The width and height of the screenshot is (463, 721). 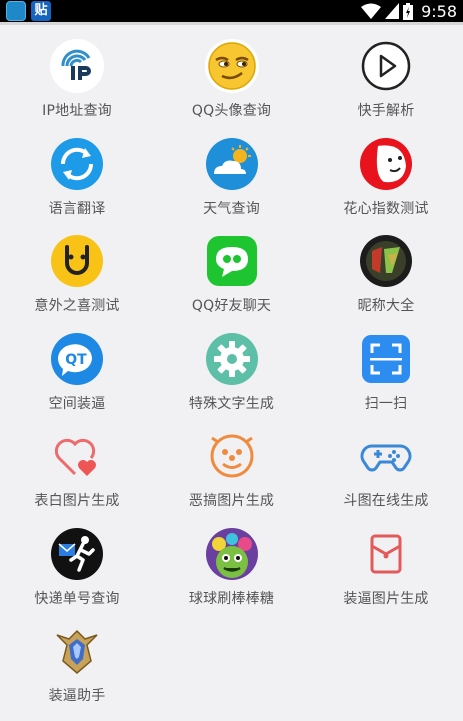 I want to click on tool-label: QQ好友聊天, so click(x=231, y=306).